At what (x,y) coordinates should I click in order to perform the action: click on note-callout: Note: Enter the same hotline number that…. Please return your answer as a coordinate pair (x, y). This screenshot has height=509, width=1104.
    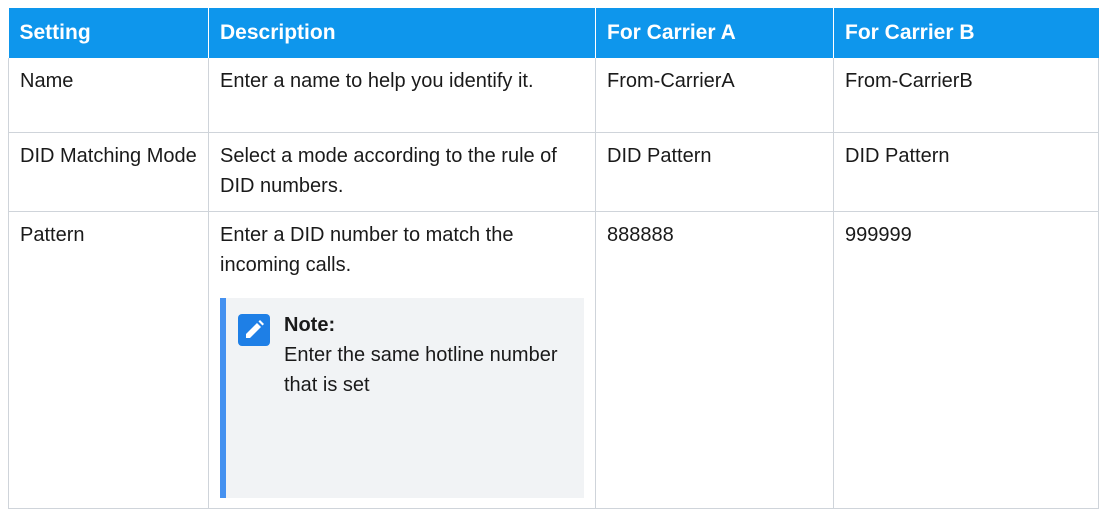
    Looking at the image, I should click on (402, 398).